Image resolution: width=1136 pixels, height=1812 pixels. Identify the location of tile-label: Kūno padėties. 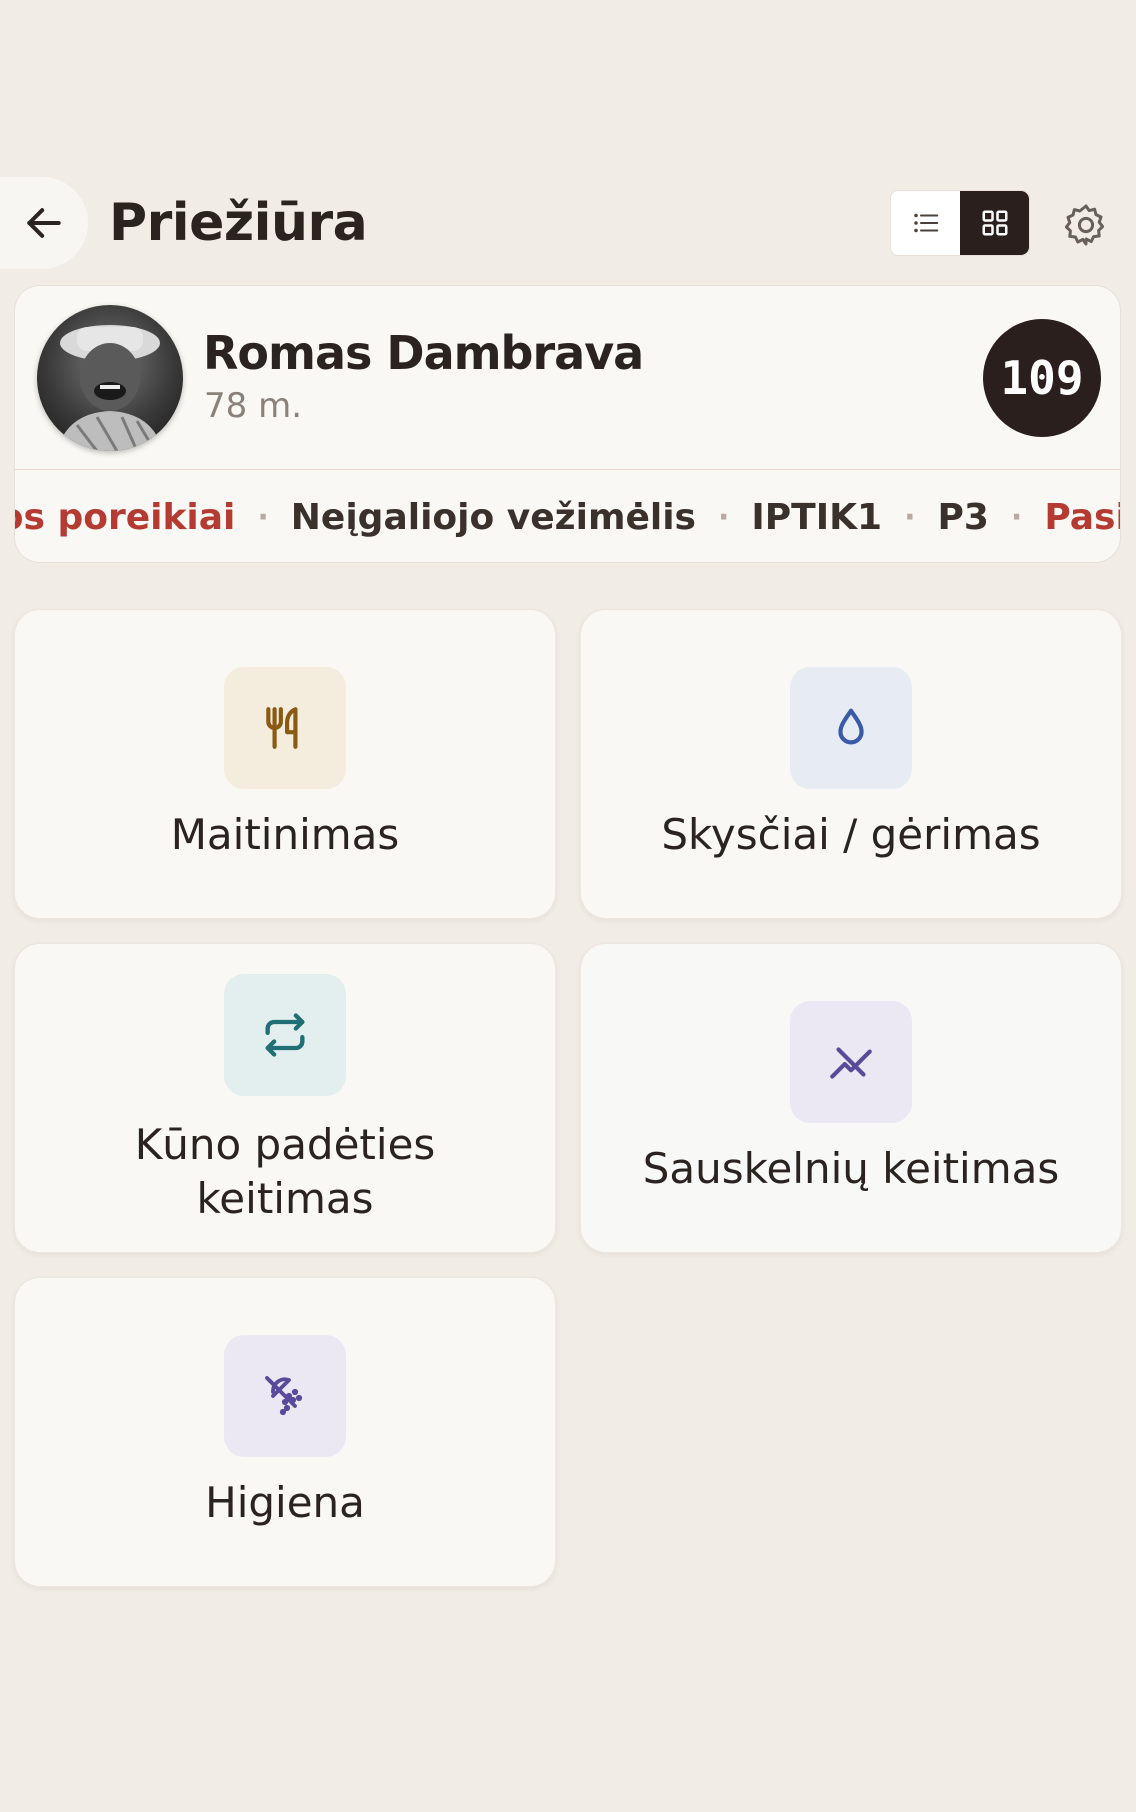
(285, 1144).